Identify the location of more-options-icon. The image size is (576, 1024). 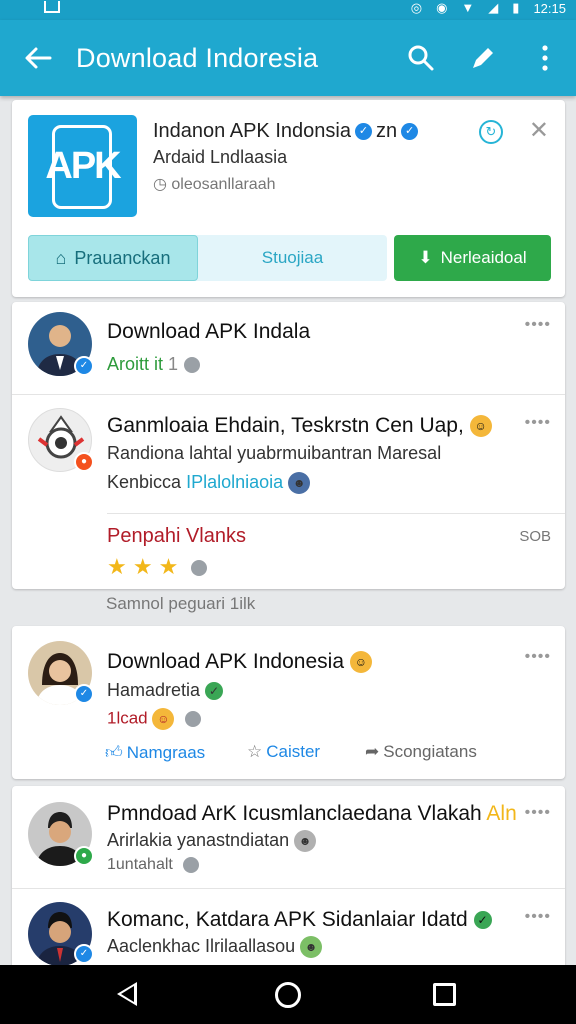
(545, 58).